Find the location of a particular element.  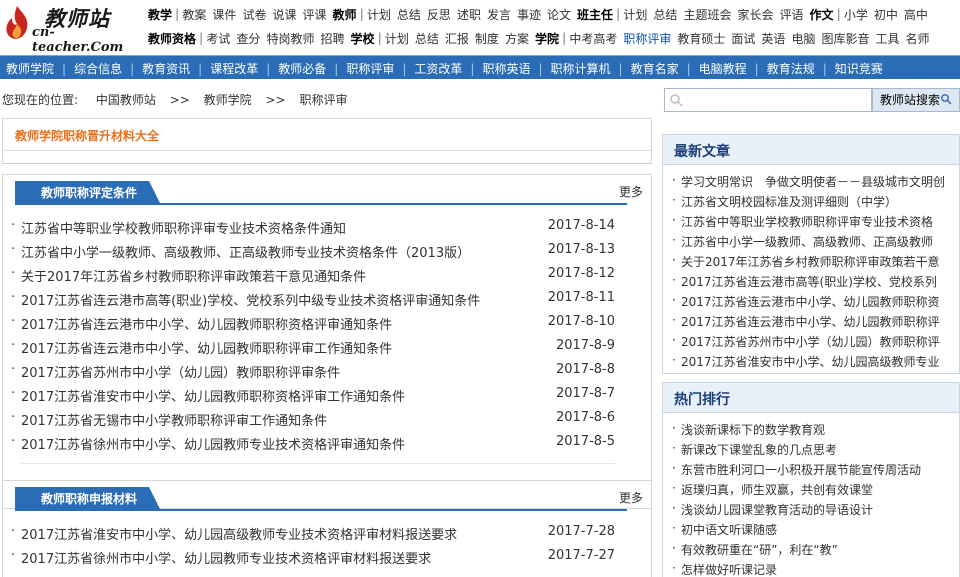

top-link: 课件 is located at coordinates (224, 14).